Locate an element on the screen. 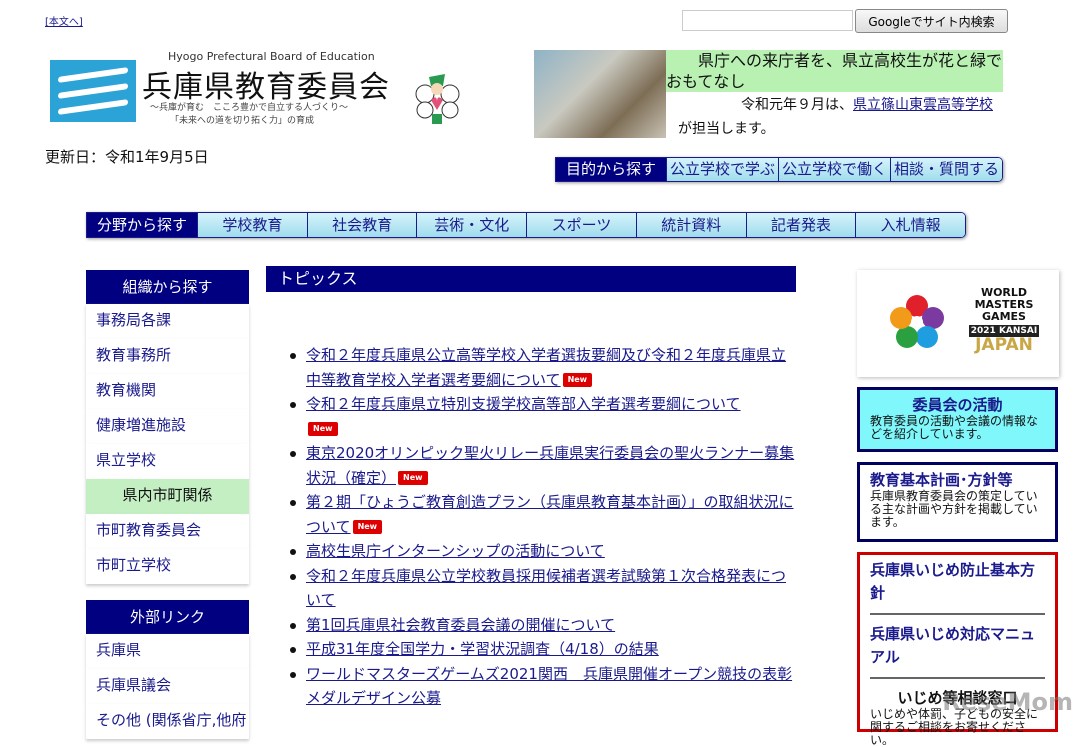  activities-desc: 教育委員の活動や会議の情報などを紹介しています。 is located at coordinates (954, 427).